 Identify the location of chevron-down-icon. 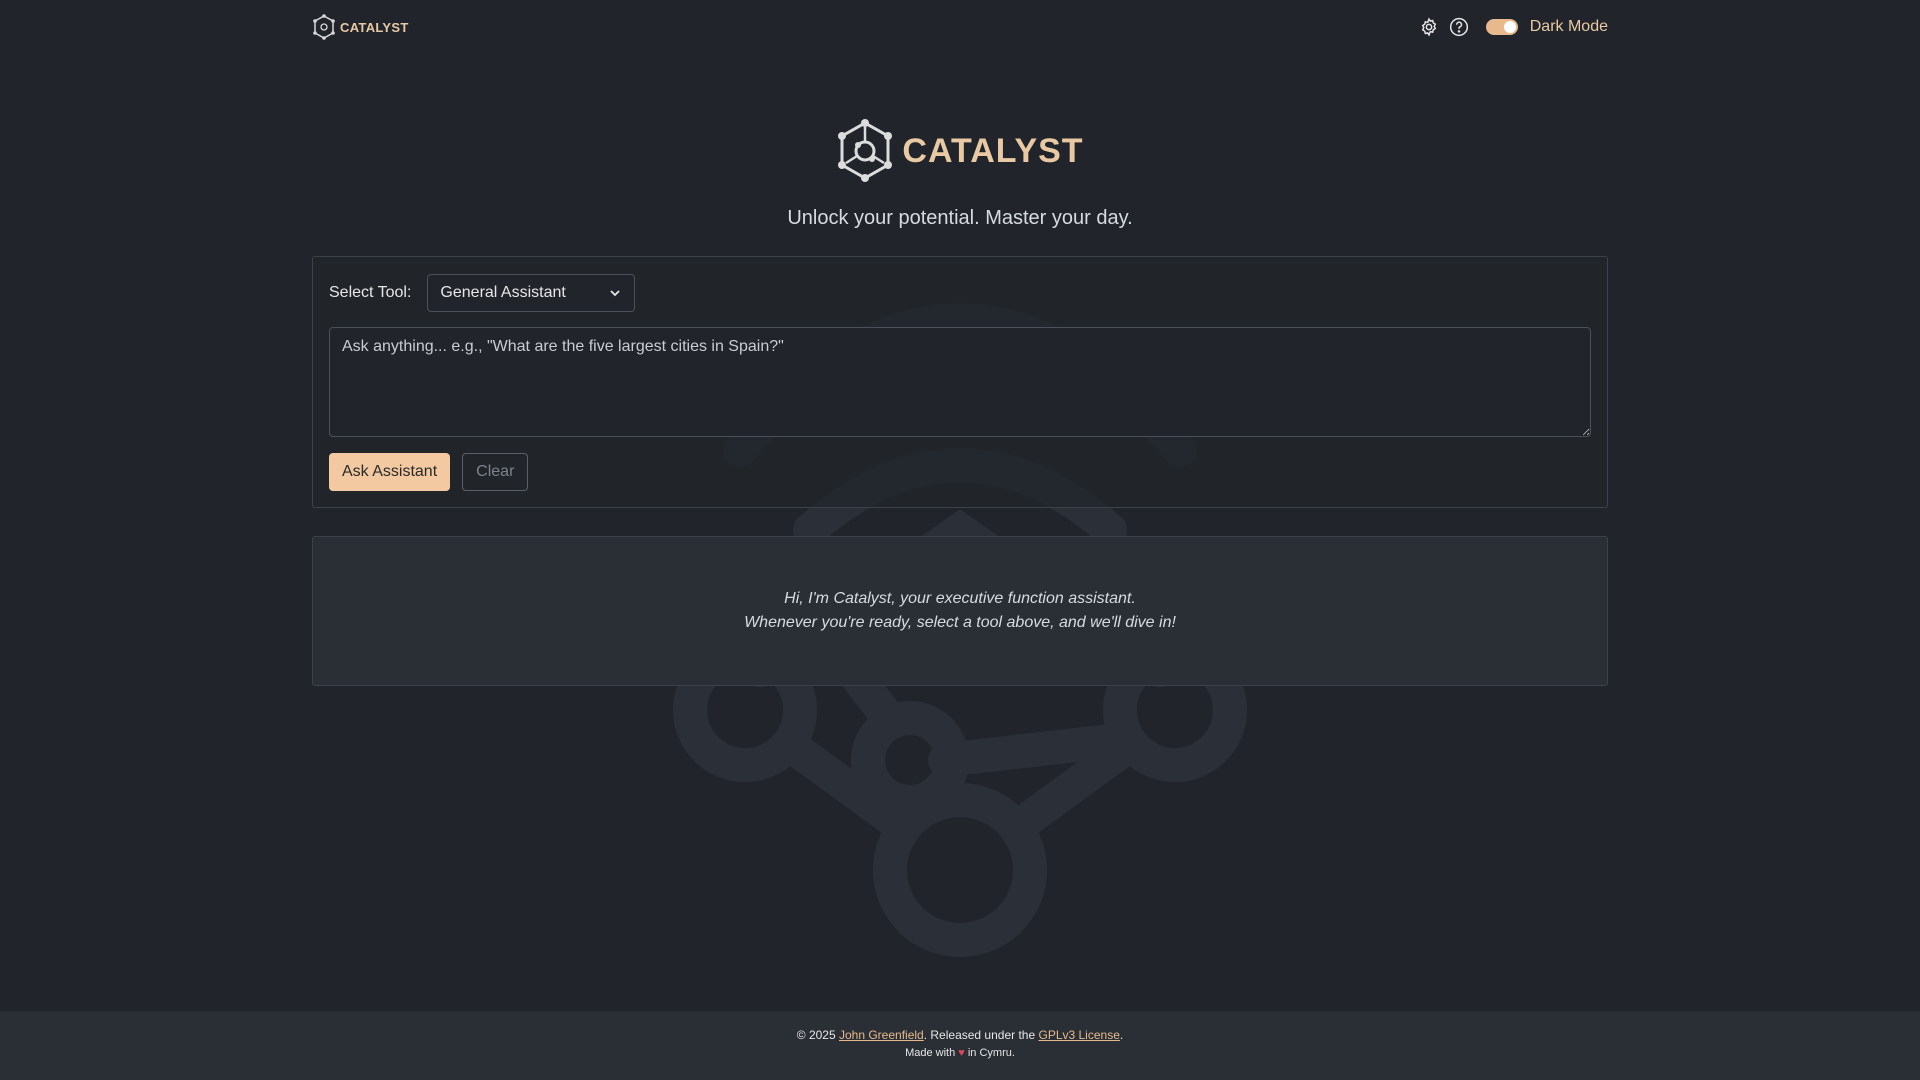
(615, 293).